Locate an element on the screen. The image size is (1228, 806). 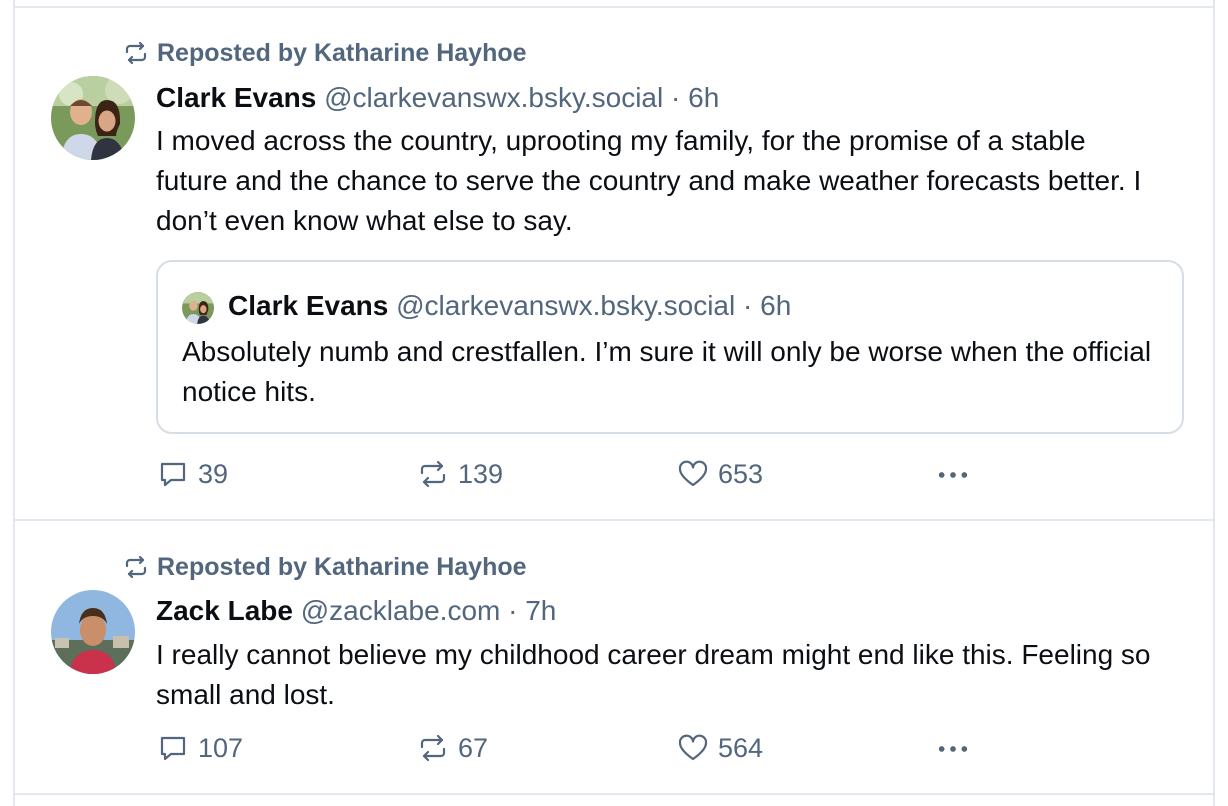
author-handle: @zacklabe.com is located at coordinates (401, 610).